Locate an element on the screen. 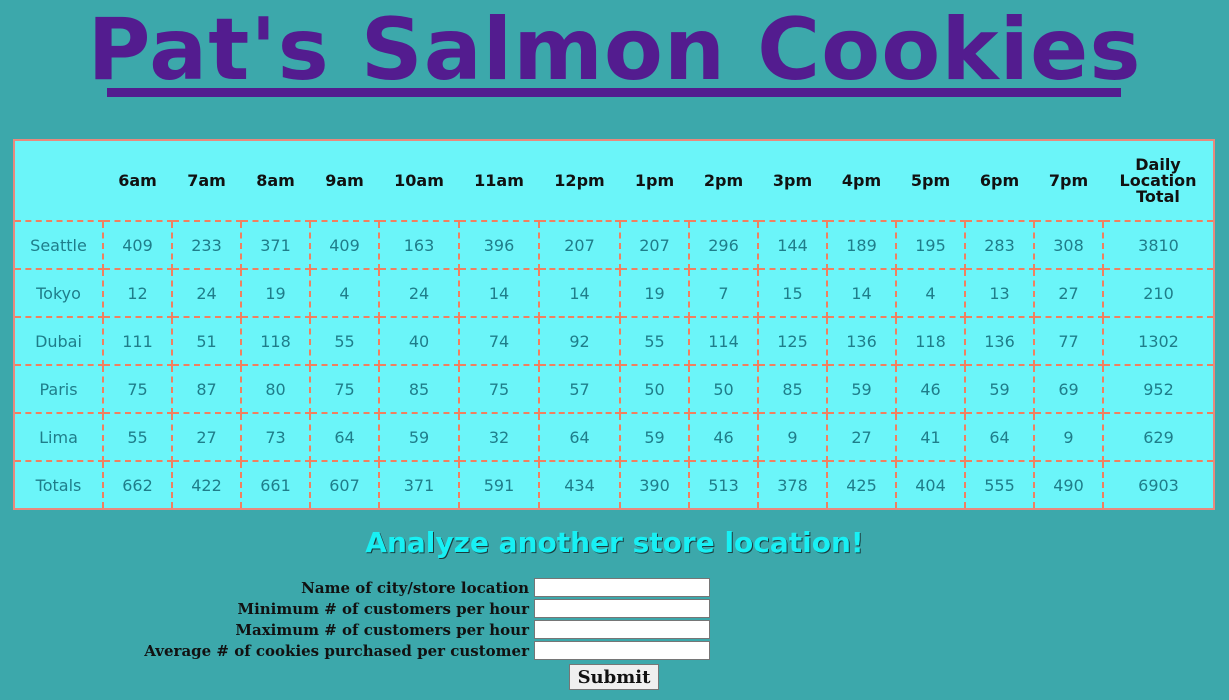  column-header: 1pm is located at coordinates (654, 181).